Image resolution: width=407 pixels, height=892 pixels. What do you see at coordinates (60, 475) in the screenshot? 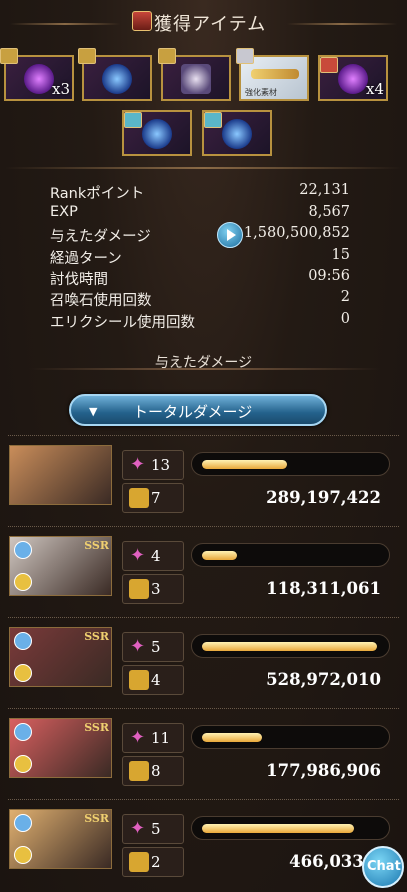
I see `character-portrait` at bounding box center [60, 475].